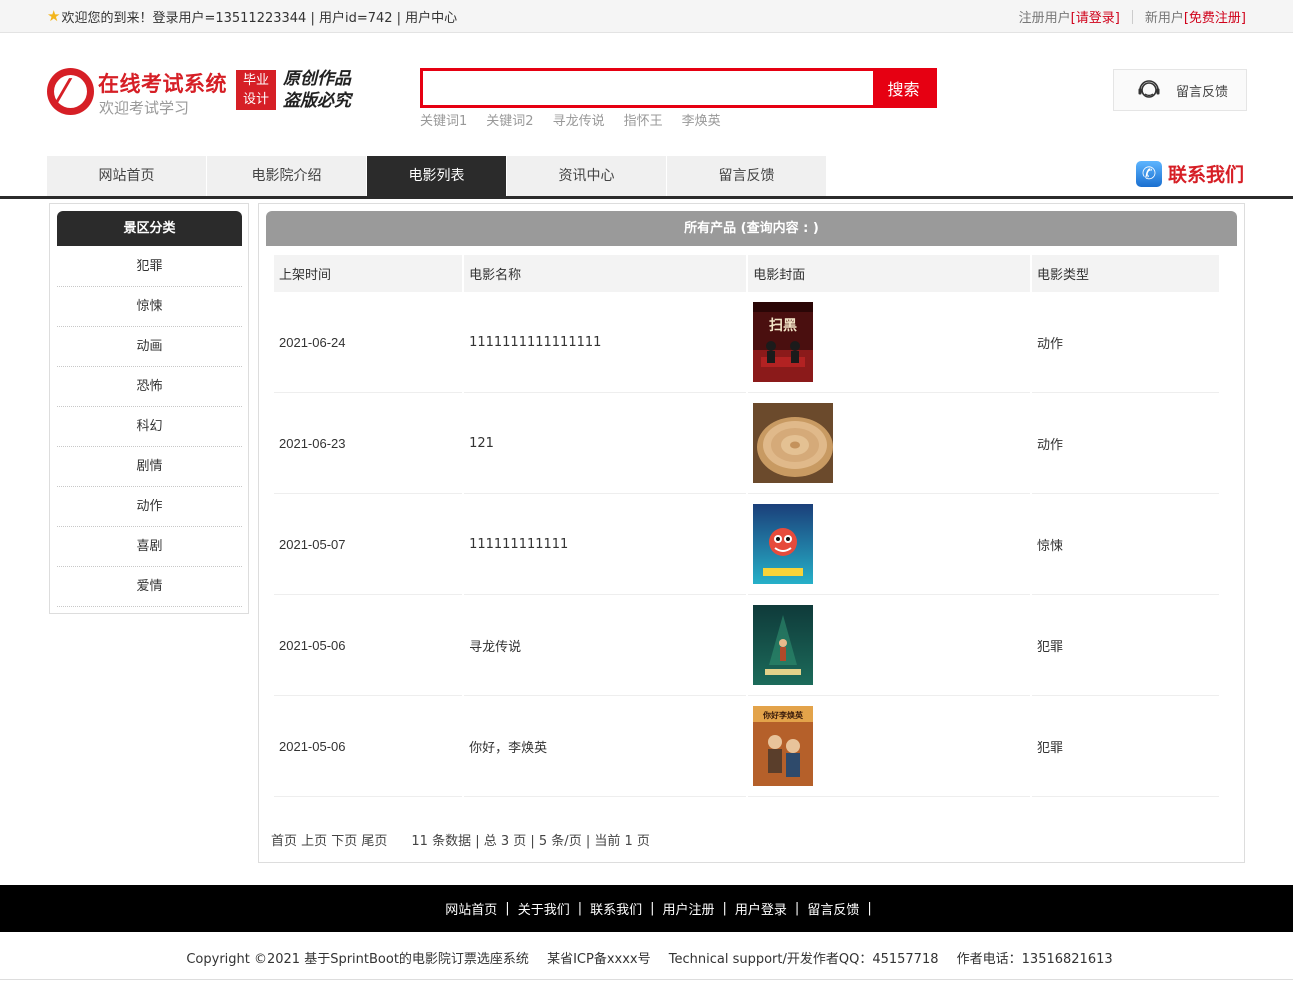 Image resolution: width=1293 pixels, height=981 pixels. I want to click on hot-keyword: 寻龙传说, so click(579, 119).